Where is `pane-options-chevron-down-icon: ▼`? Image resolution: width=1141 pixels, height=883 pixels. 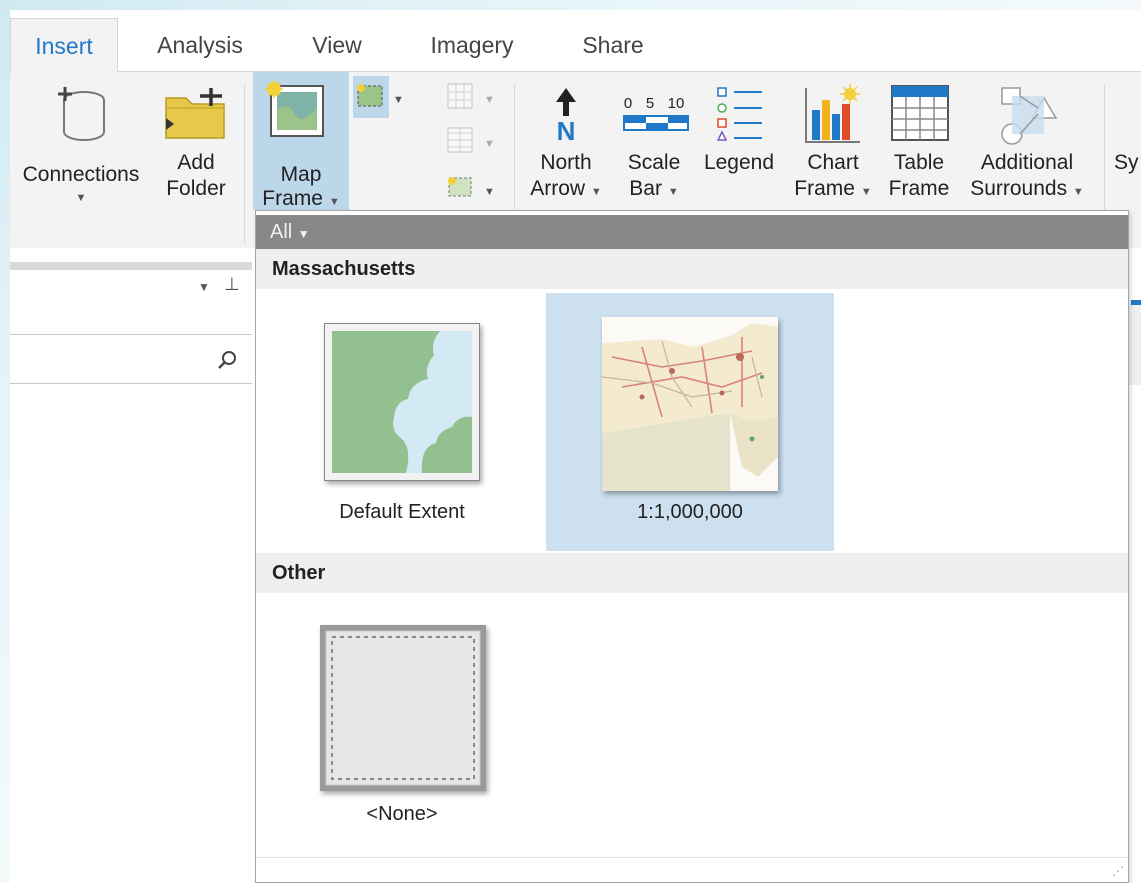
pane-options-chevron-down-icon: ▼ is located at coordinates (204, 287).